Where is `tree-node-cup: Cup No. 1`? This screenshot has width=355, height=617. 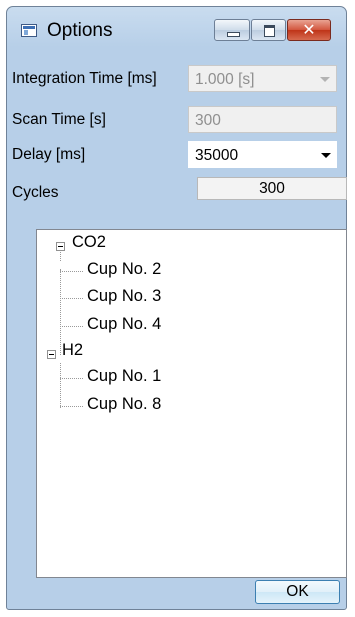
tree-node-cup: Cup No. 1 is located at coordinates (124, 381).